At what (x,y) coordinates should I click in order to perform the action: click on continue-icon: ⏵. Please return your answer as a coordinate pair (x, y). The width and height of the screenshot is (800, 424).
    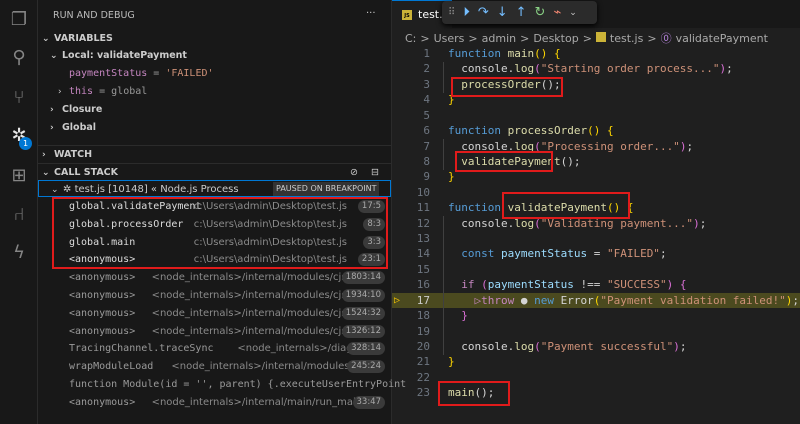
    Looking at the image, I should click on (466, 12).